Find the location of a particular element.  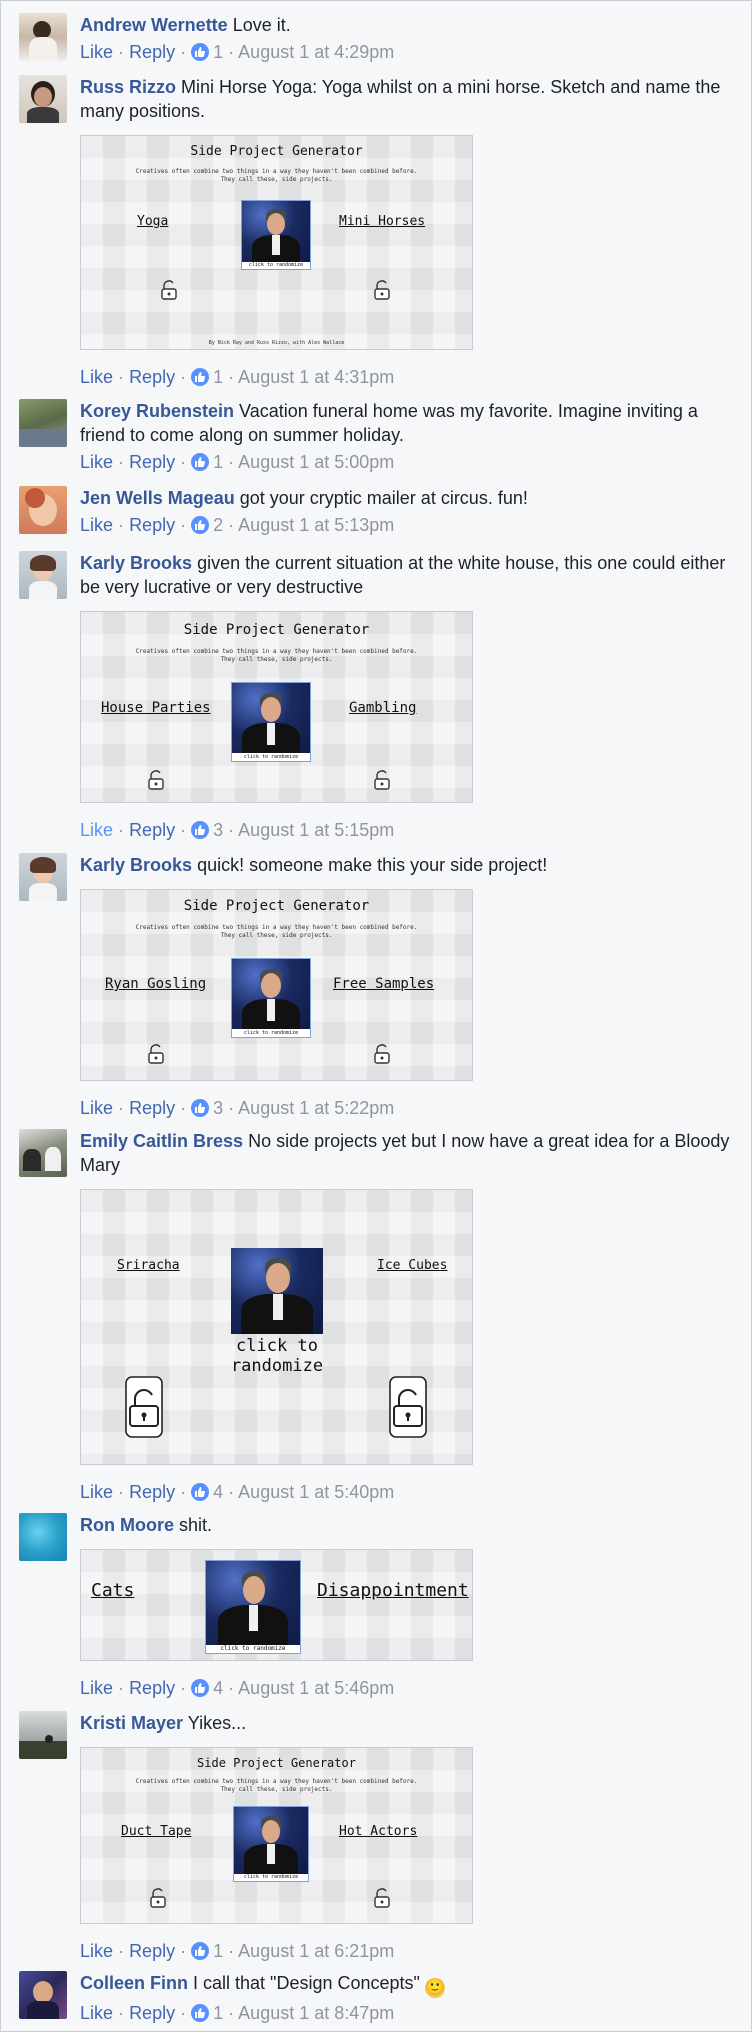

timestamp: August 1 at 5:46pm is located at coordinates (316, 1688).